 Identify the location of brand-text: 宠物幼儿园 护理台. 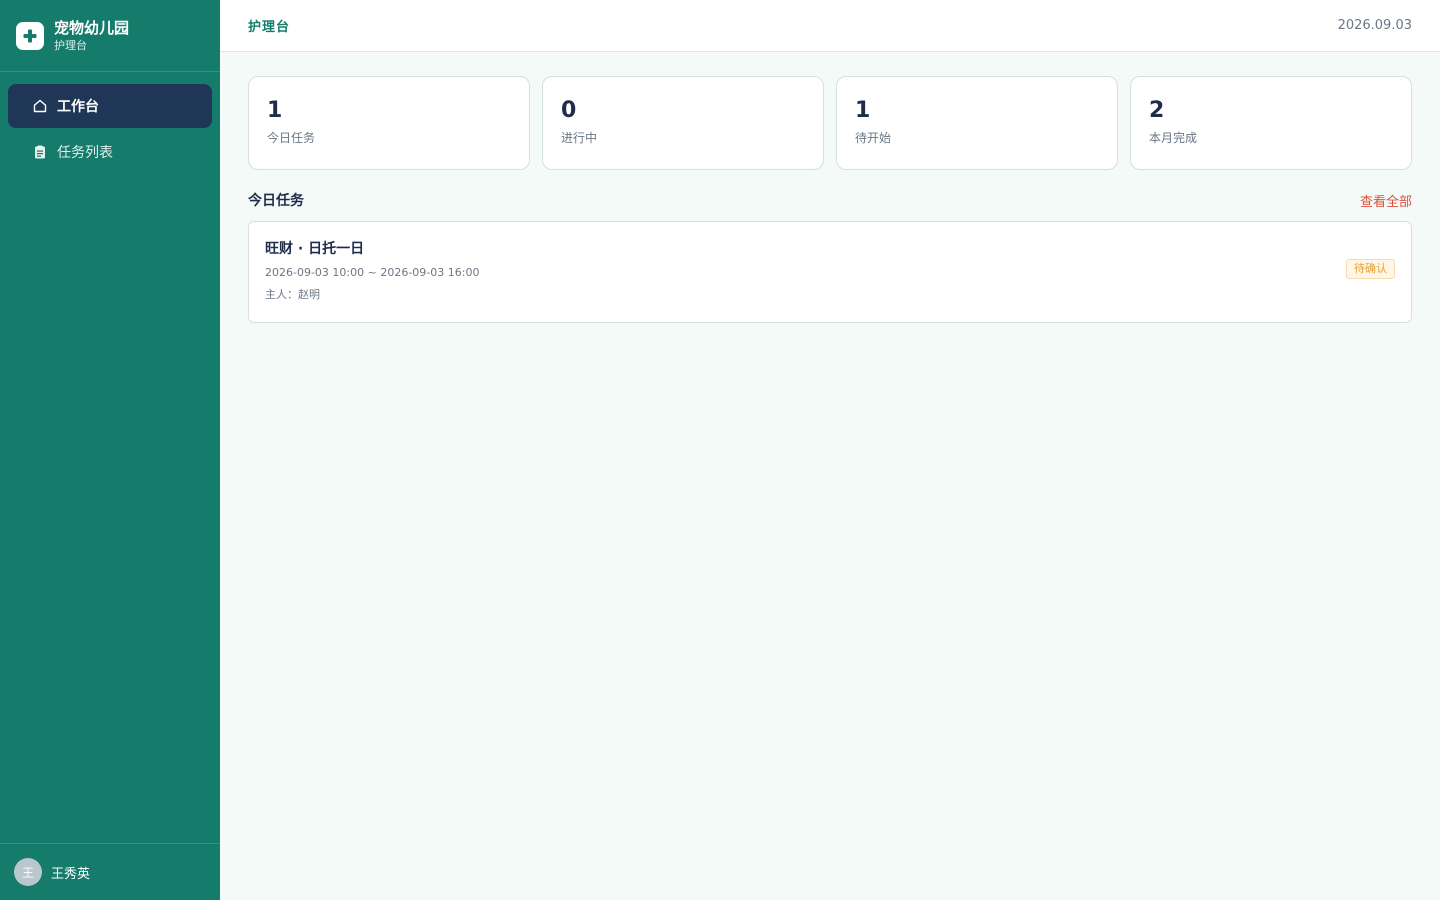
(91, 36).